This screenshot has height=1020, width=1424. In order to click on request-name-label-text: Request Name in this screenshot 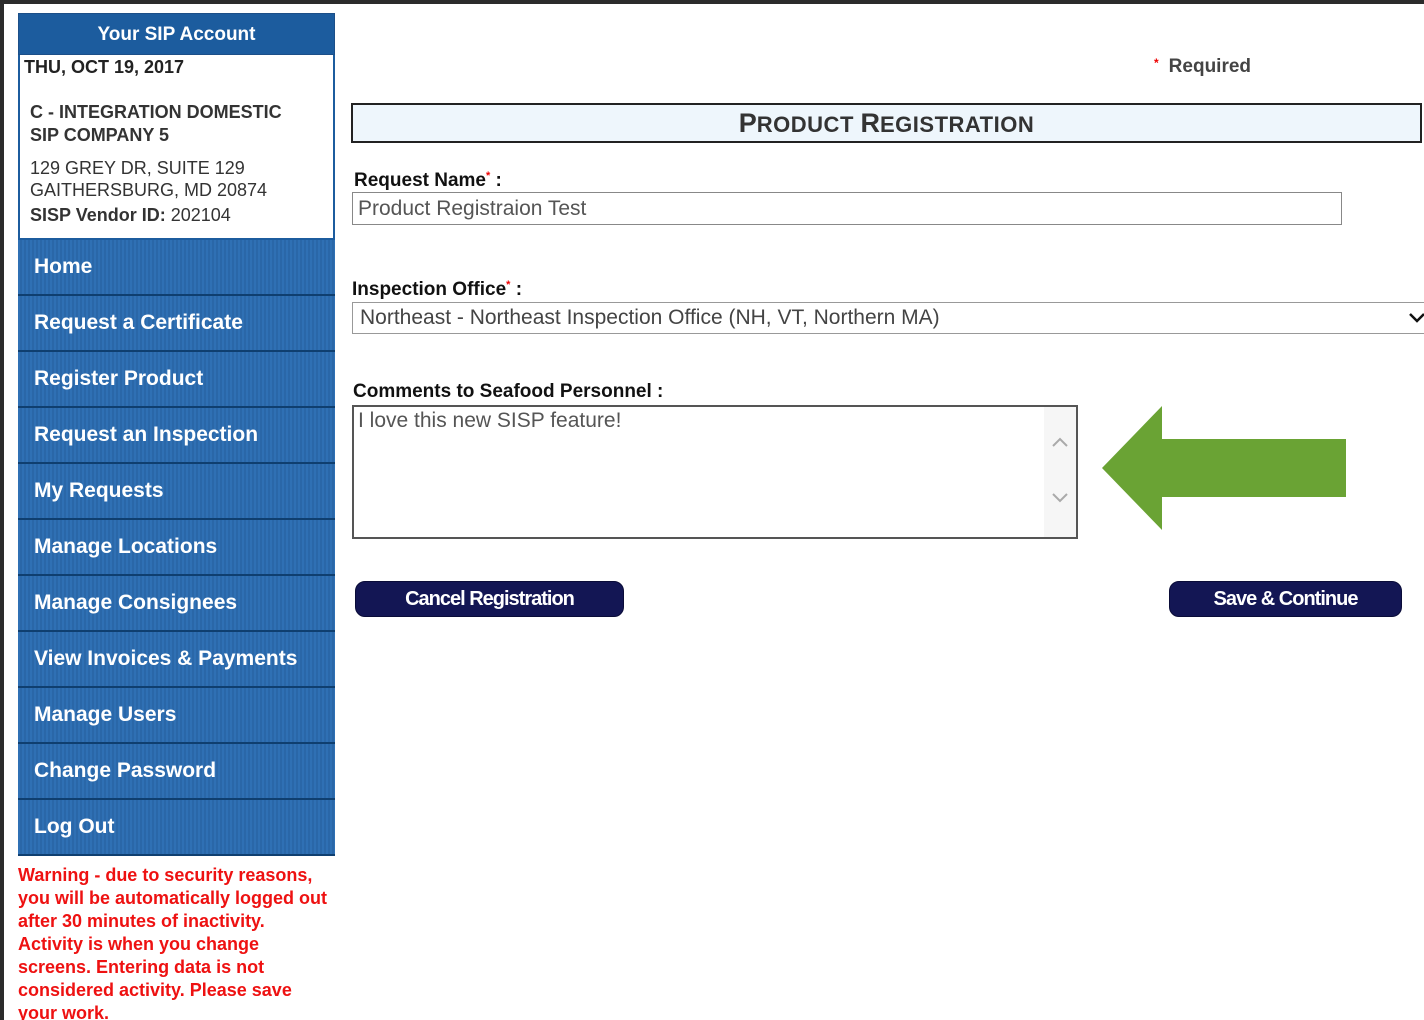, I will do `click(420, 180)`.